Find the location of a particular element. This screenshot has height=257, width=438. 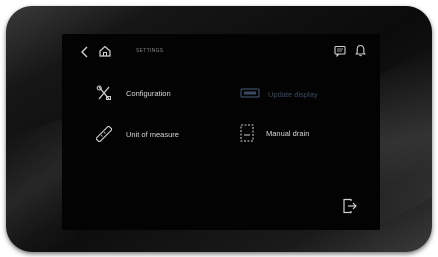

breadcrumb: SETTINGS is located at coordinates (150, 51).